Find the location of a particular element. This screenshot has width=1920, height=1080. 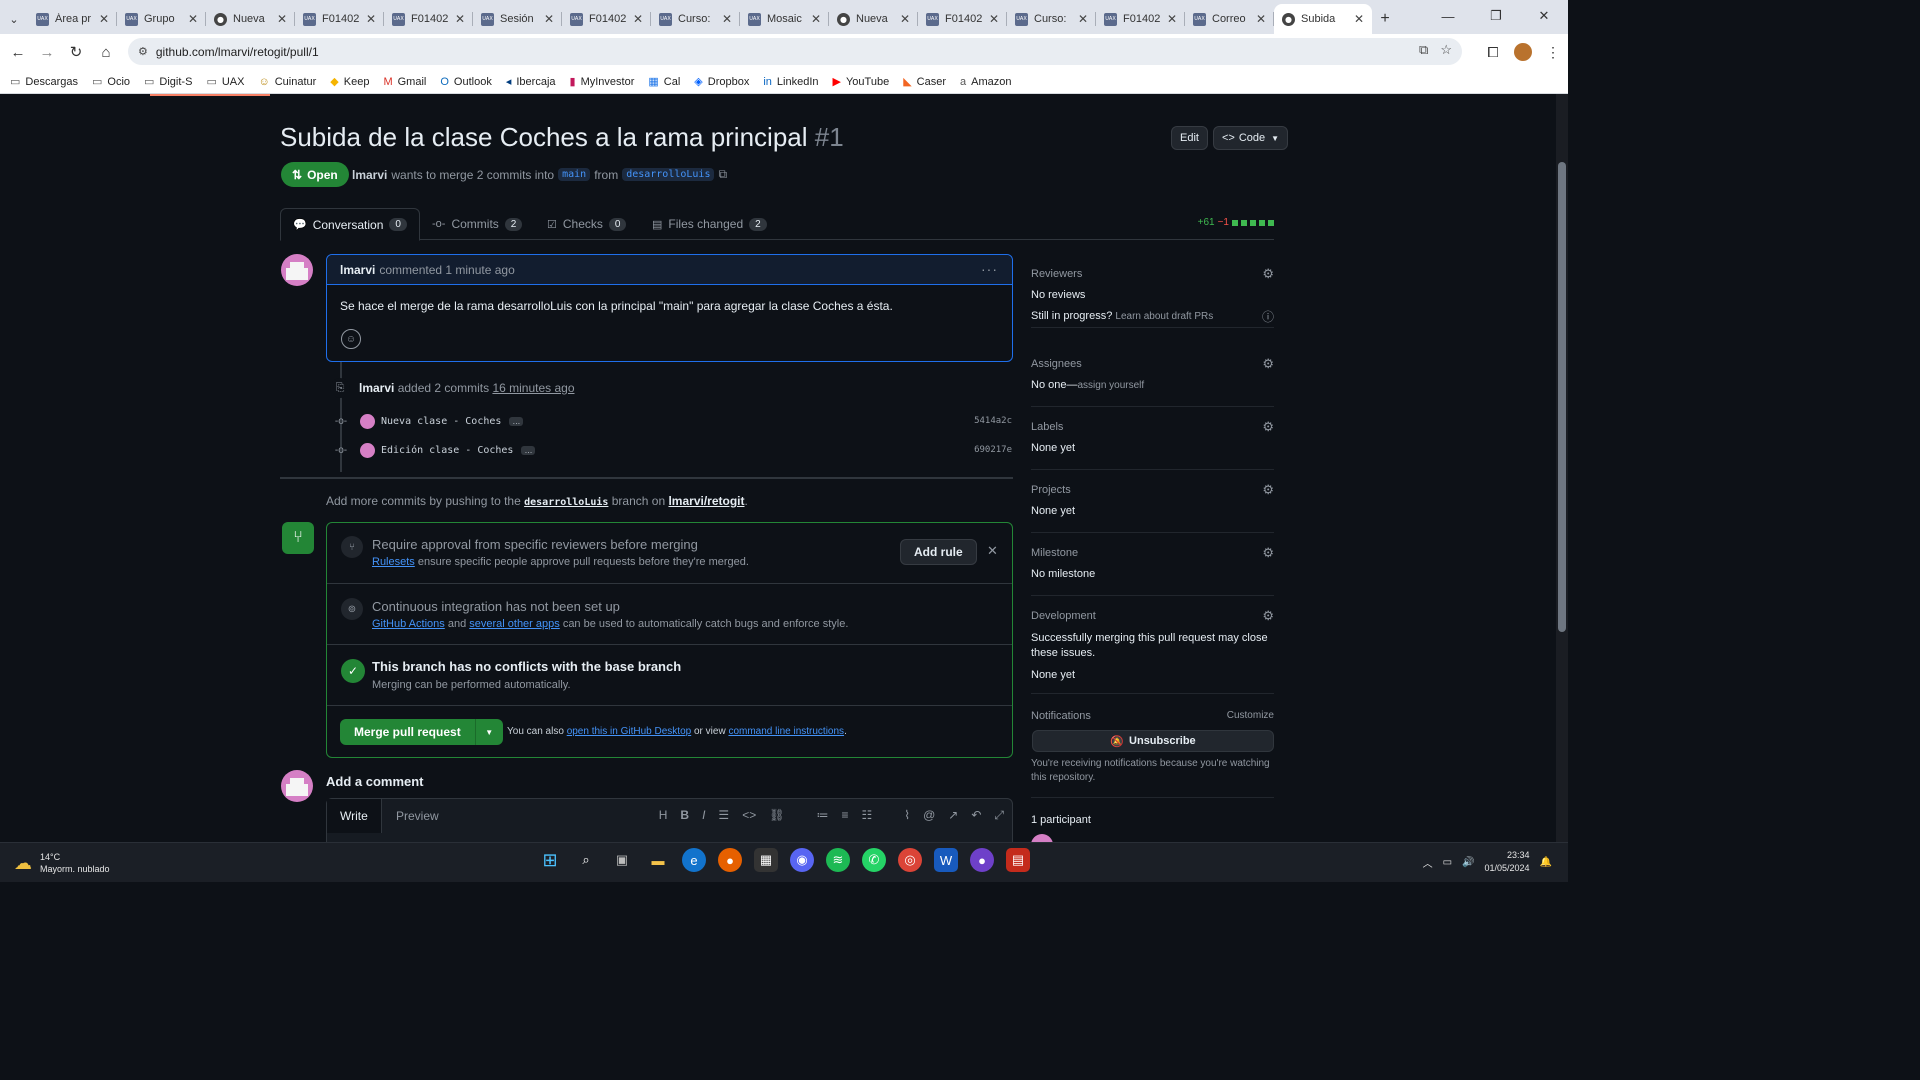

profile-avatar is located at coordinates (1523, 52).